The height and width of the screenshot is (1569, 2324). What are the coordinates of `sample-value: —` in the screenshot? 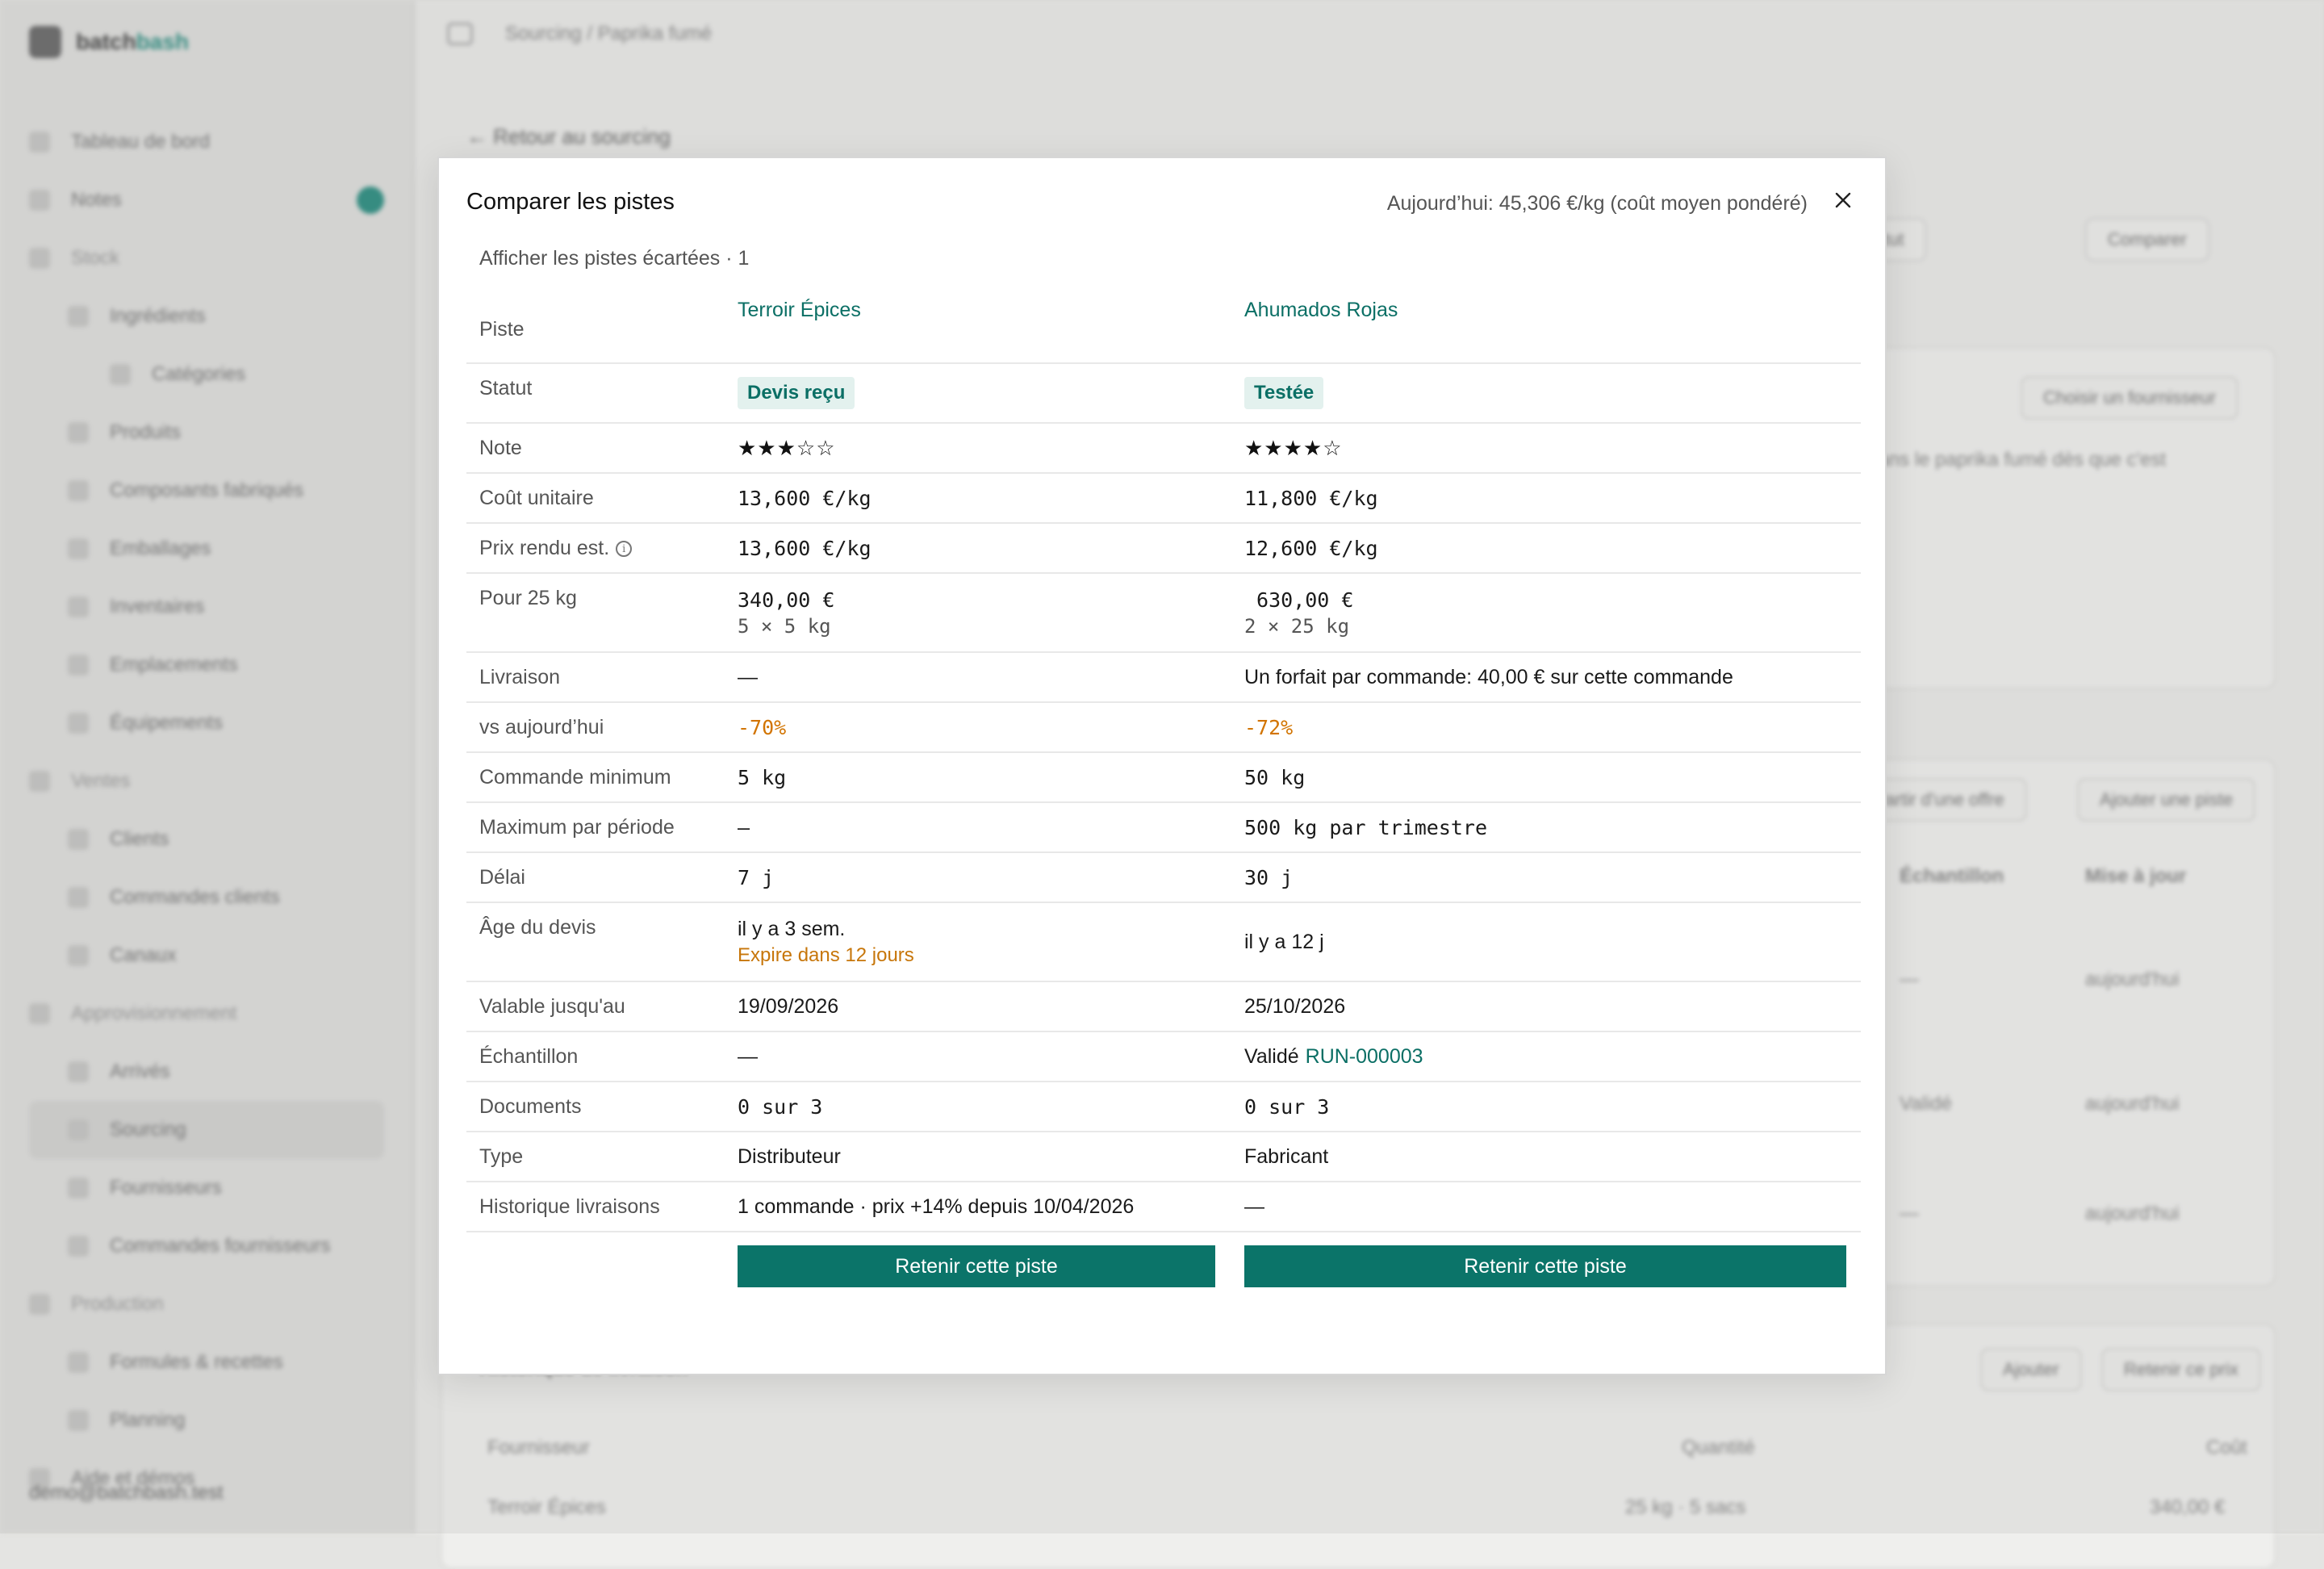 It's located at (978, 1057).